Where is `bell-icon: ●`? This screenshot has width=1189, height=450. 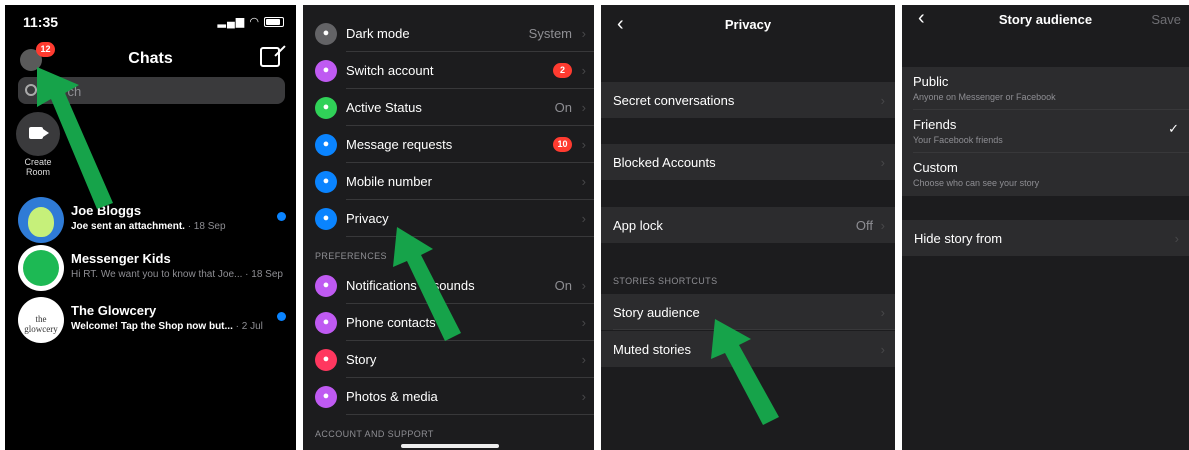 bell-icon: ● is located at coordinates (326, 286).